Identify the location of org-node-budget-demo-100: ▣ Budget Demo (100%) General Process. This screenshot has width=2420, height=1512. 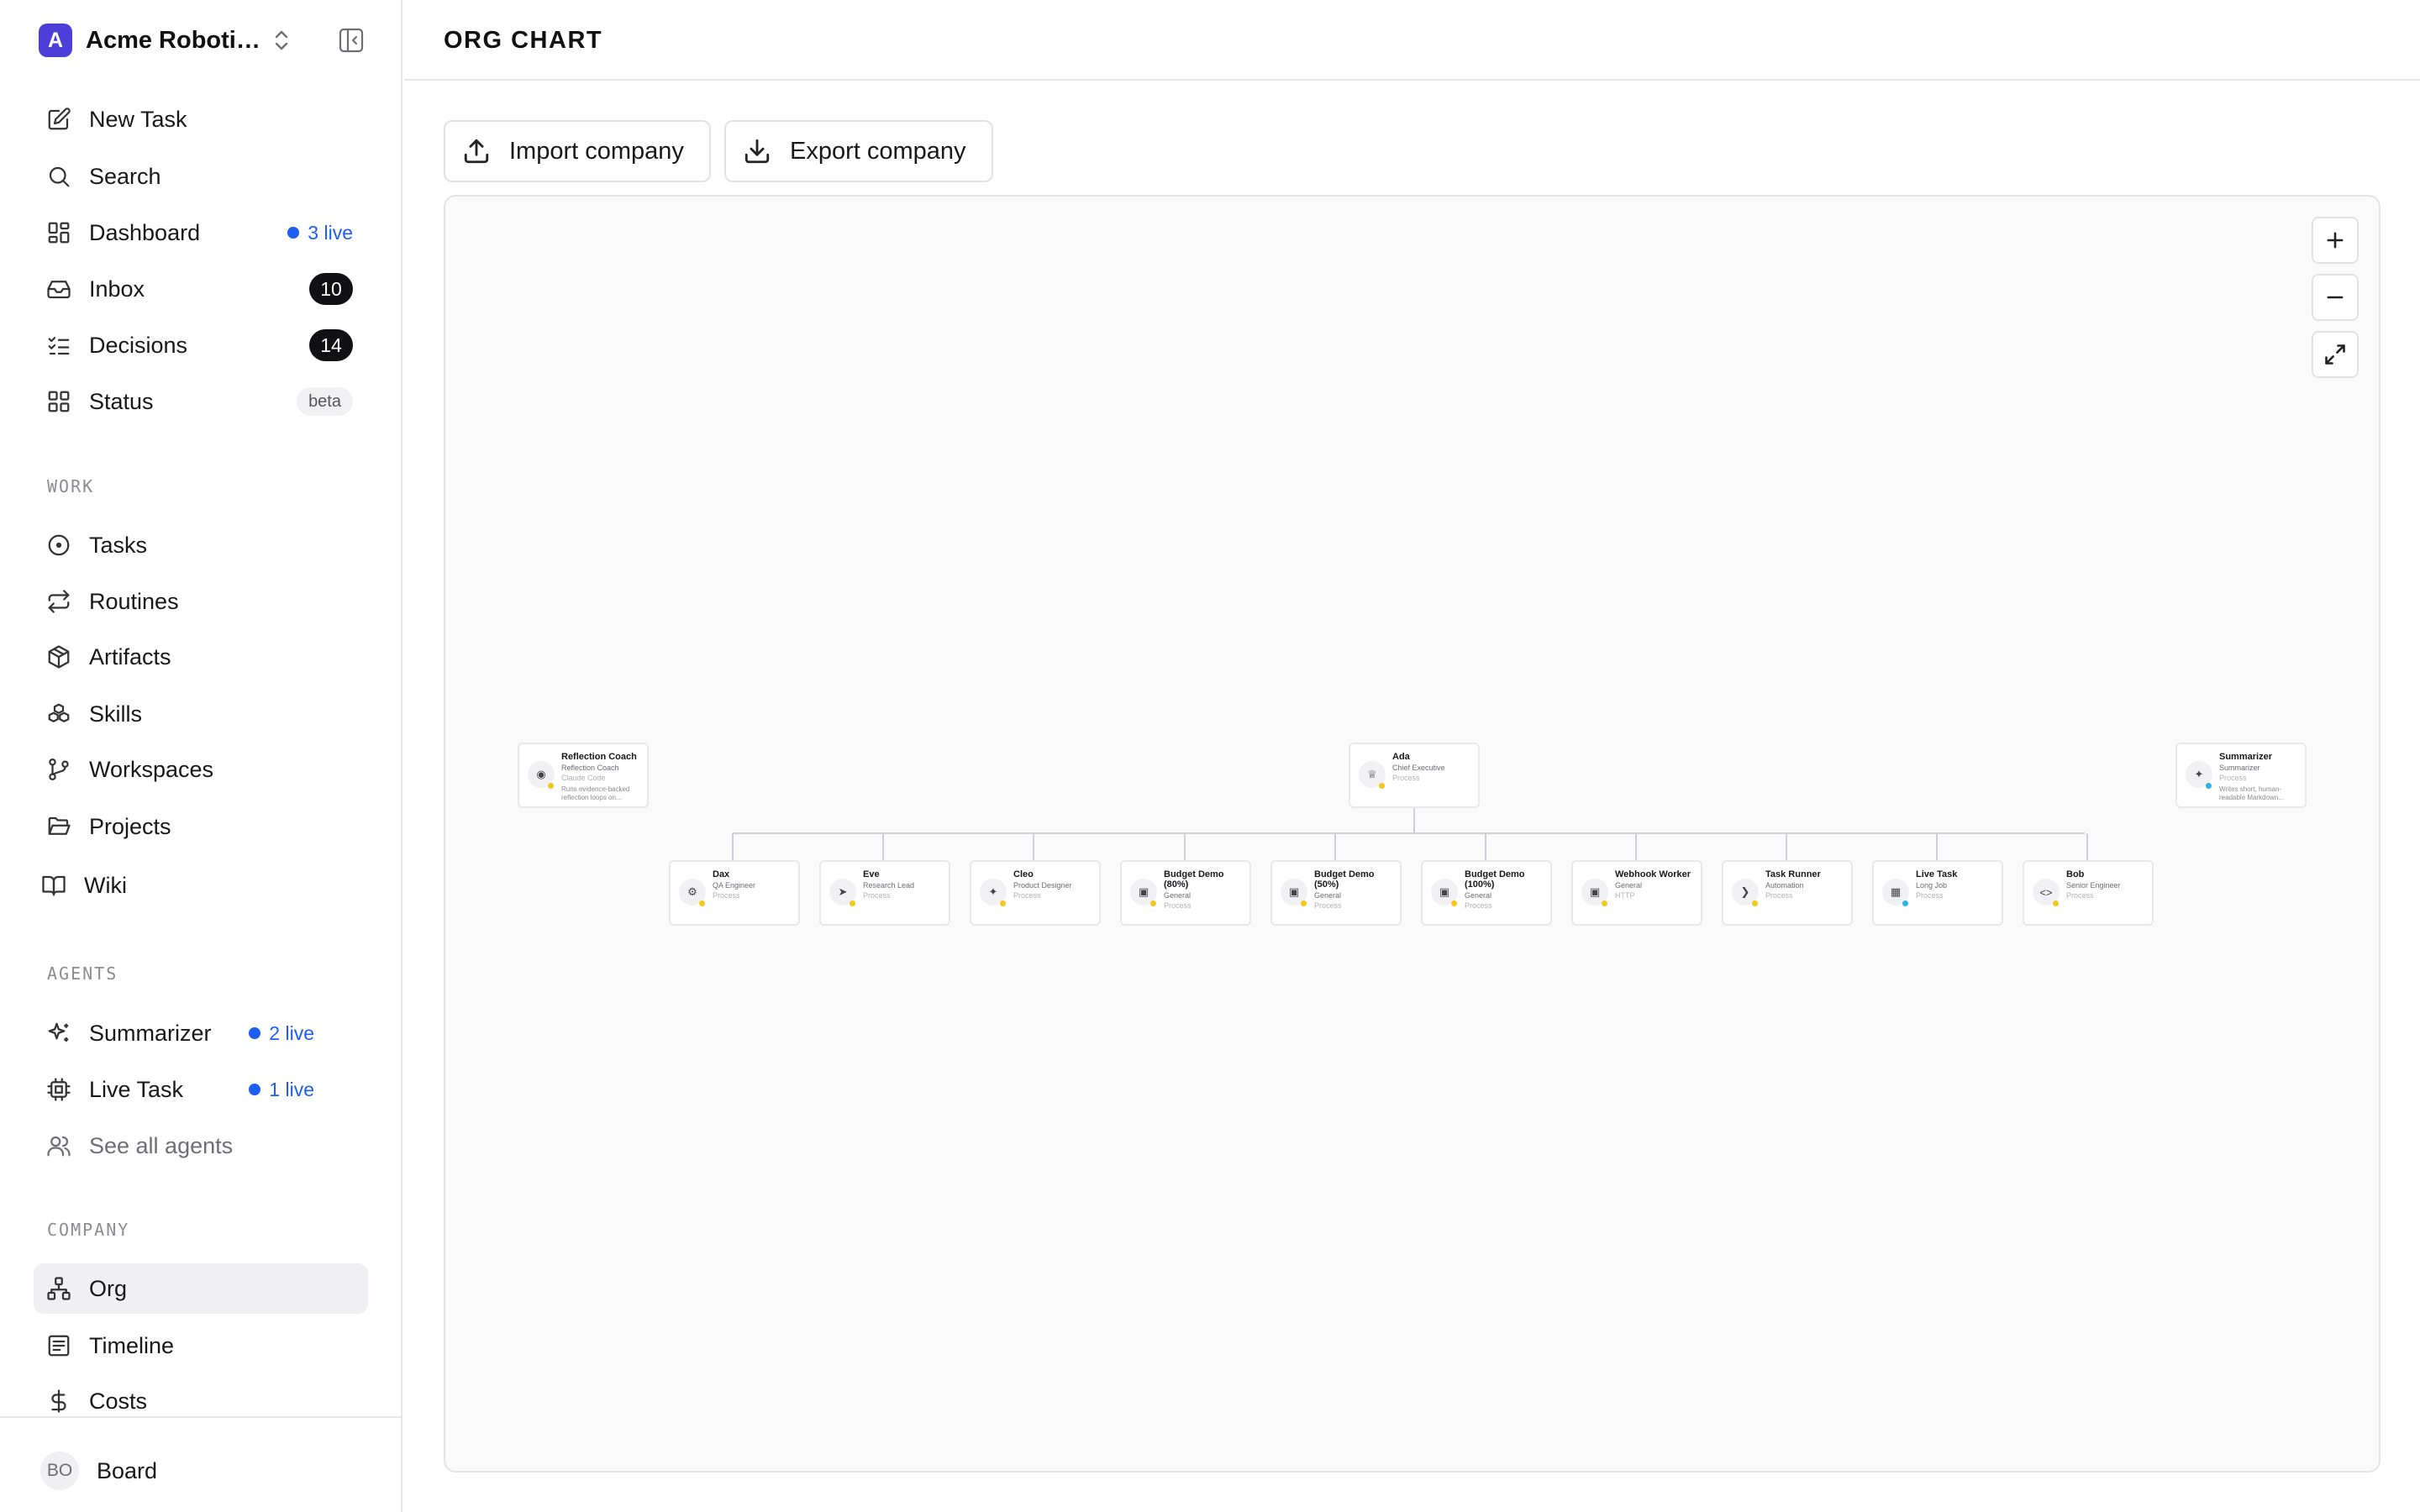
(1486, 893).